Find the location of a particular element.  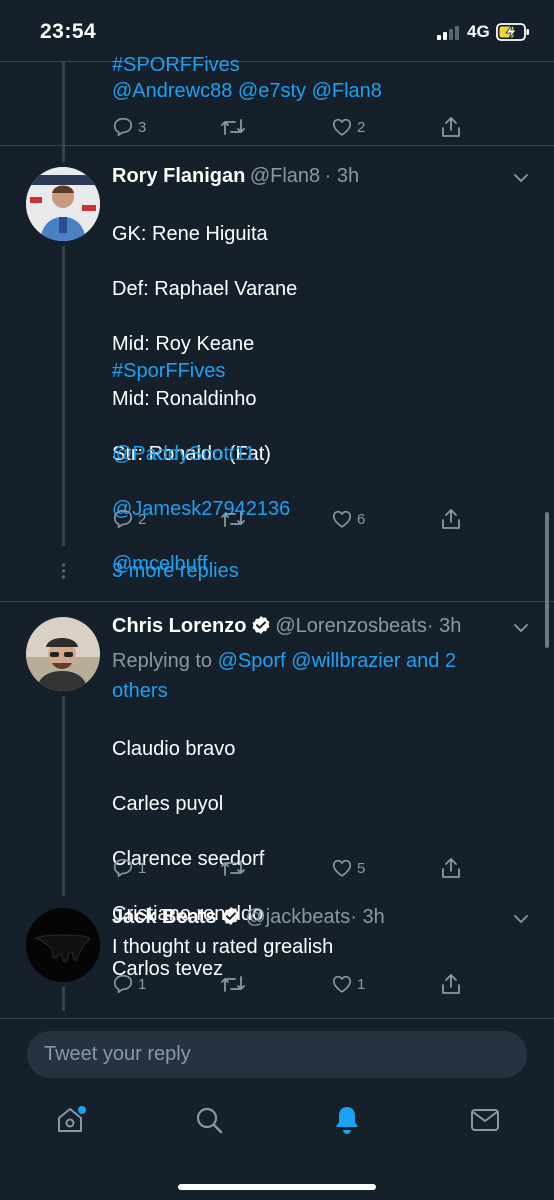

tab-messages is located at coordinates (485, 1122).